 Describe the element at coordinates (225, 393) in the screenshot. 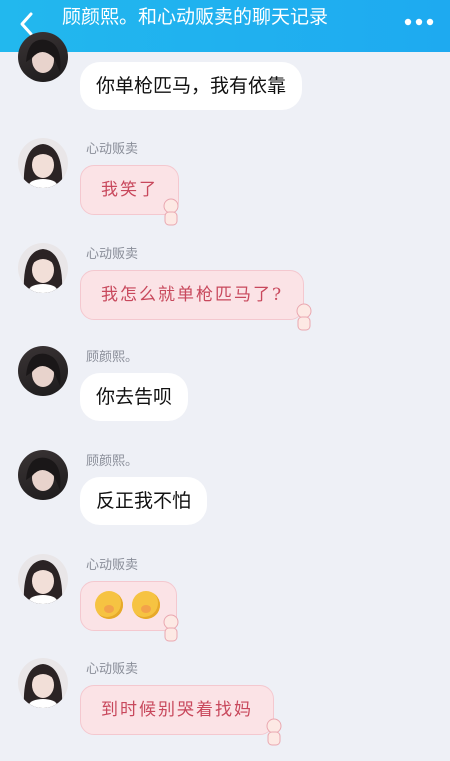

I see `message-row: 顾颜熙。 你去告呗` at that location.